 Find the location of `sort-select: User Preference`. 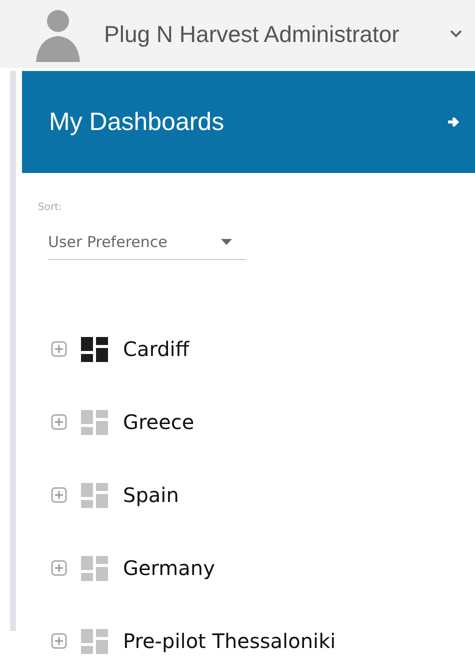

sort-select: User Preference is located at coordinates (147, 246).